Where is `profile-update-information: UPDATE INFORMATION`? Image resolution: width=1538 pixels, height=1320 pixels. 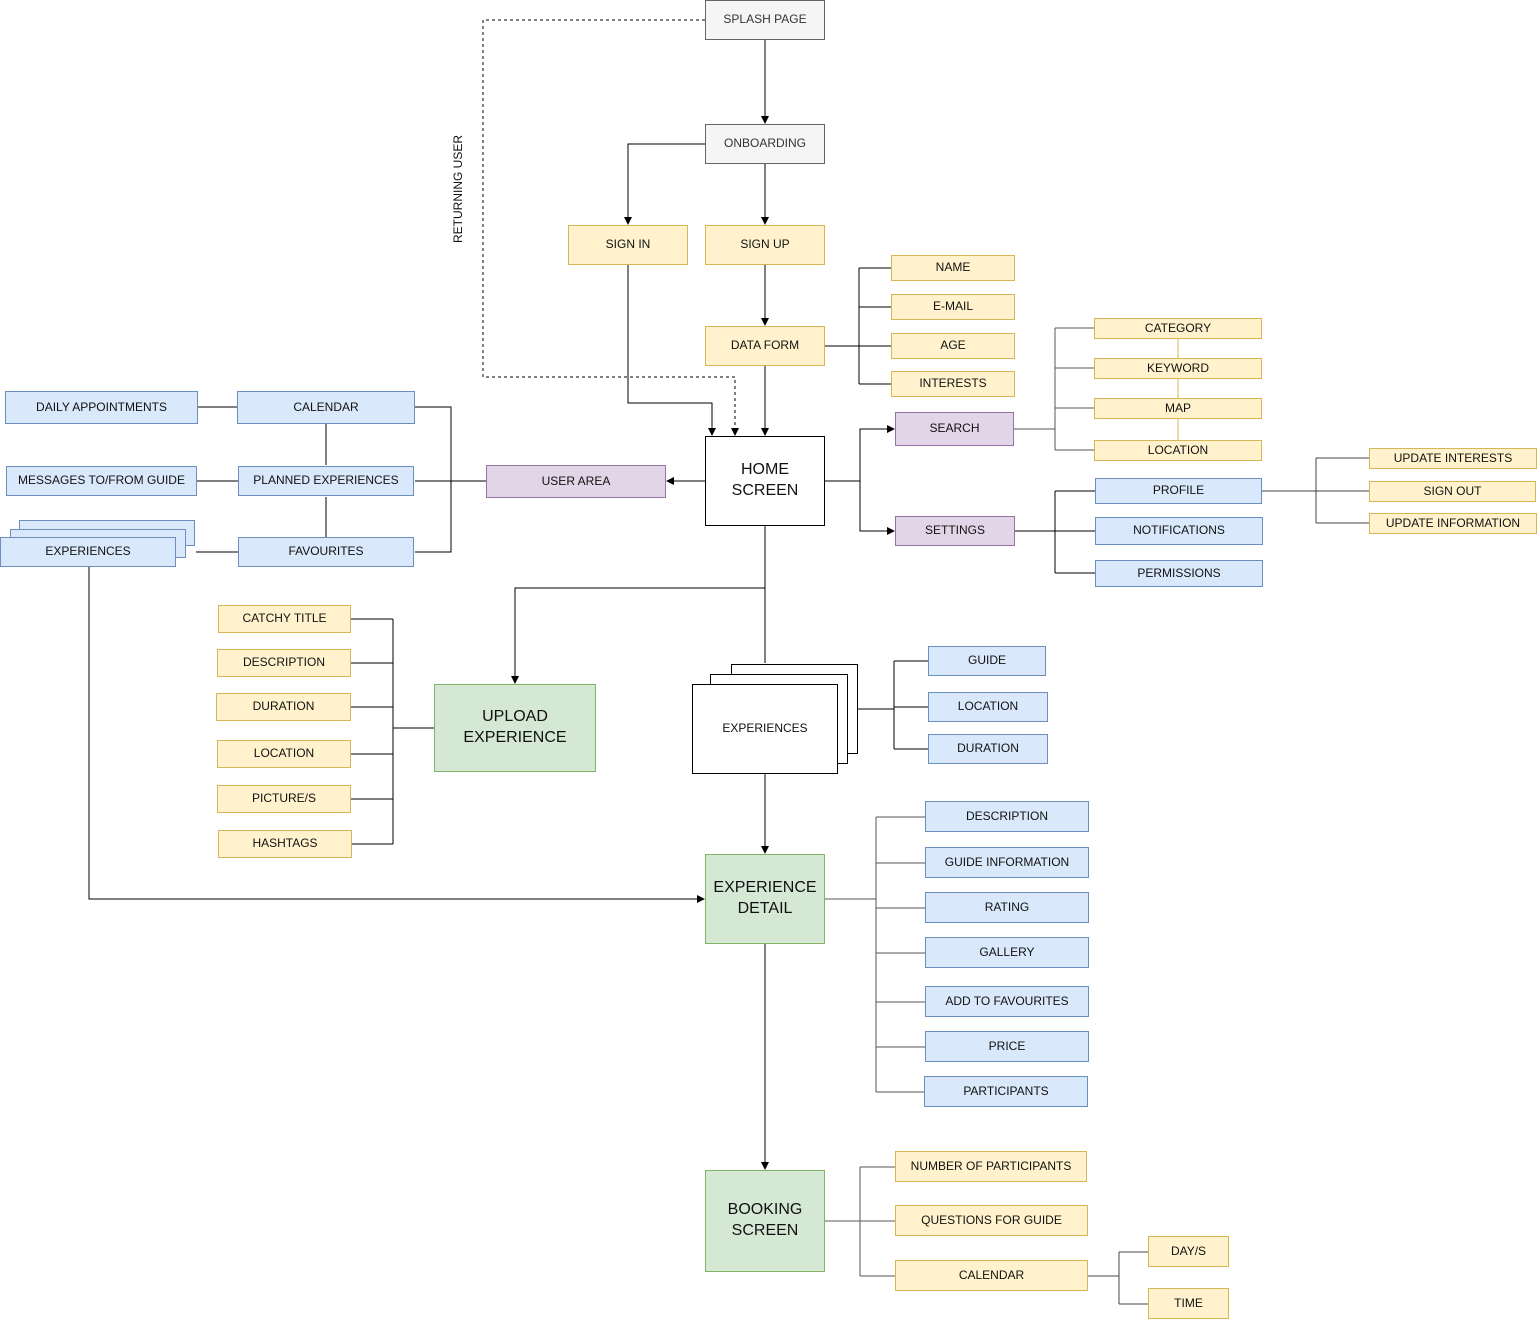 profile-update-information: UPDATE INFORMATION is located at coordinates (1453, 523).